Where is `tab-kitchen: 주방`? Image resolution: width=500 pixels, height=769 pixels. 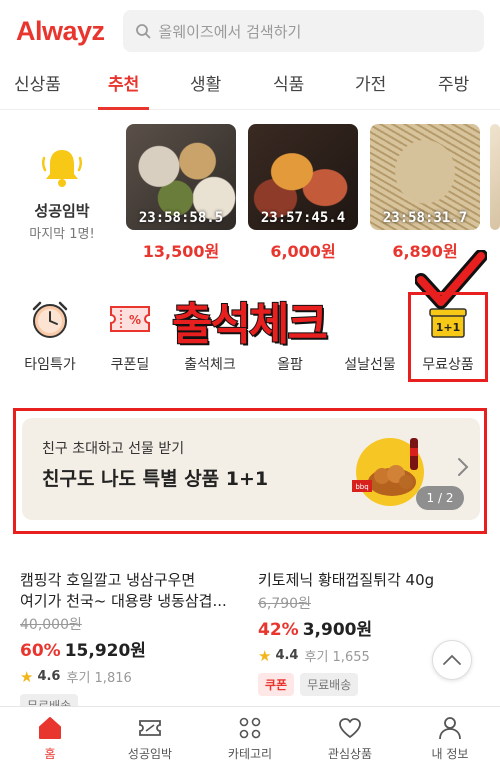
tab-kitchen: 주방 is located at coordinates (453, 88).